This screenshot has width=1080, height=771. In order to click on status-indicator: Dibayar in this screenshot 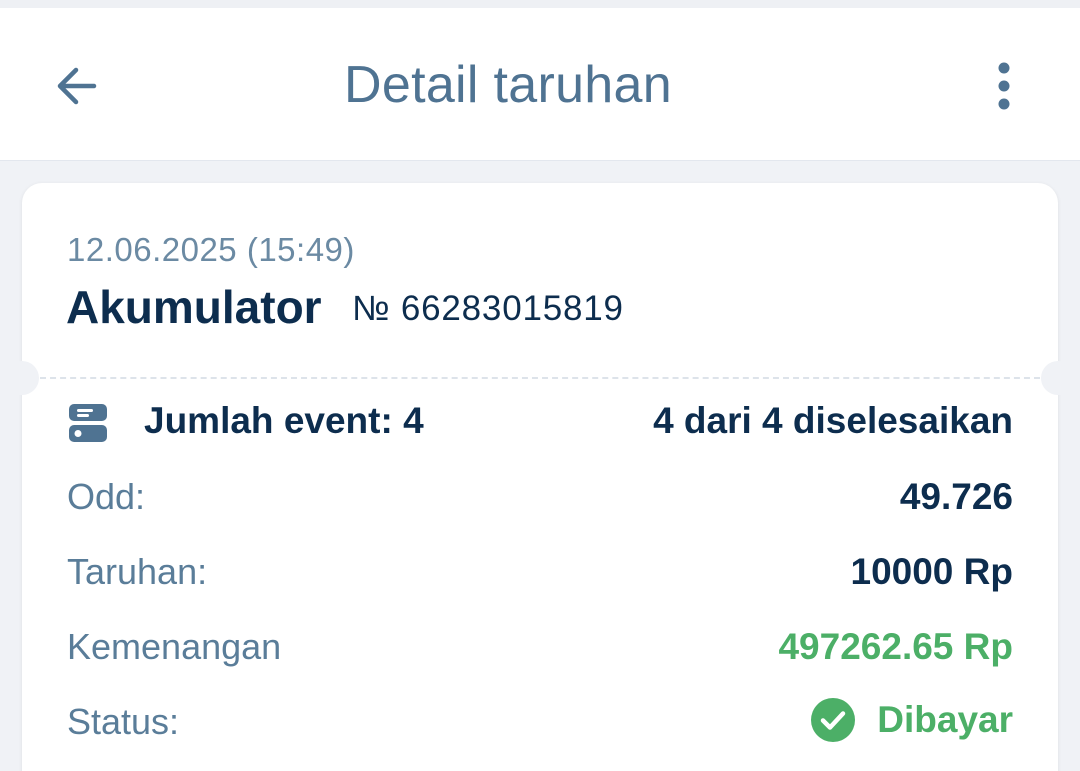, I will do `click(912, 720)`.